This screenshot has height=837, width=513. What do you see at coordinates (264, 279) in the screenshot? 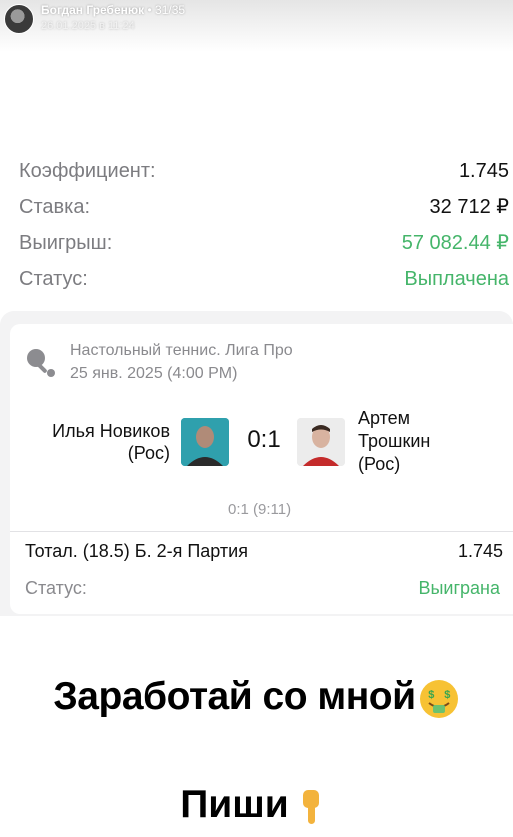
I see `payout-status-row: Статус: Выплачена` at bounding box center [264, 279].